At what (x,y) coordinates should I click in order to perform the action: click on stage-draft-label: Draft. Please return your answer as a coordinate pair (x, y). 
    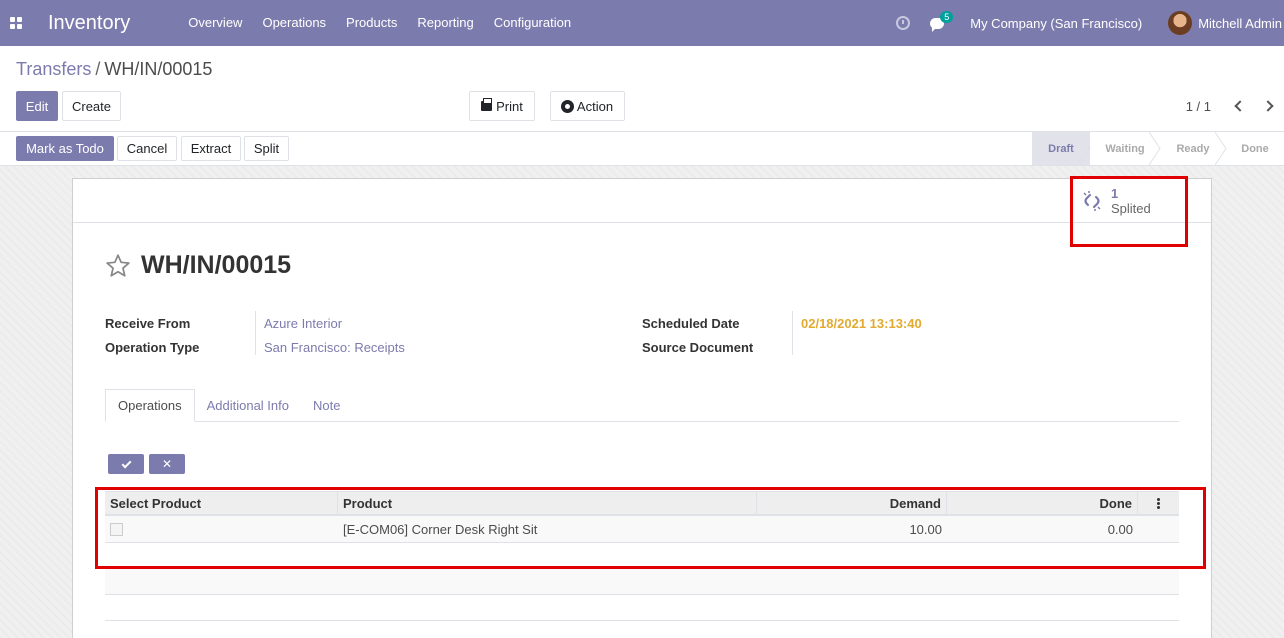
    Looking at the image, I should click on (1061, 148).